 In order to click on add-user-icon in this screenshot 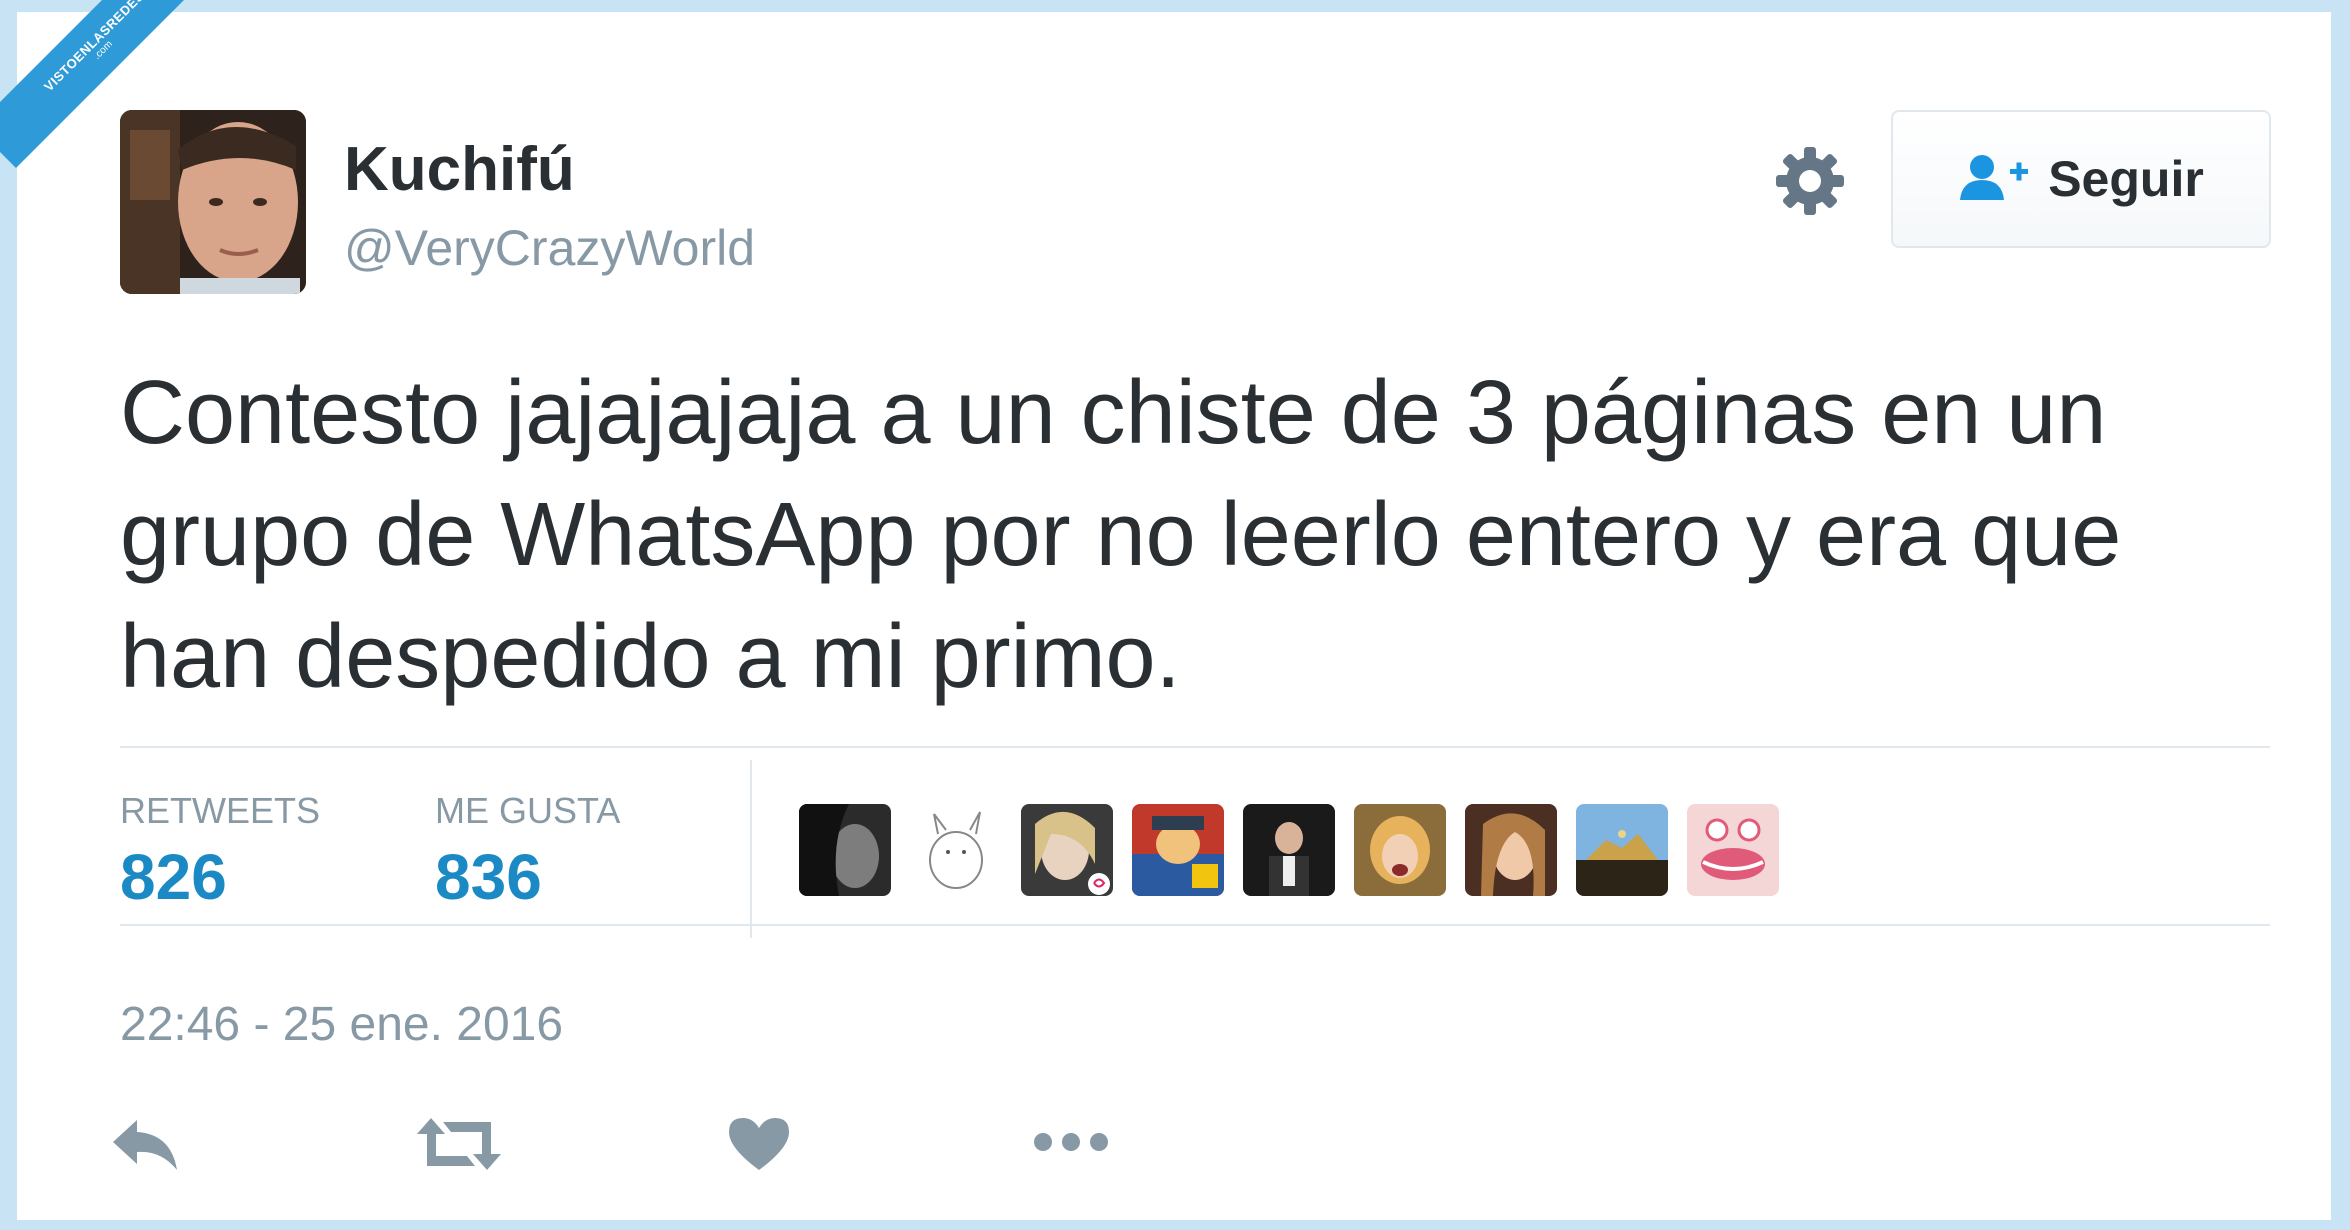, I will do `click(1994, 179)`.